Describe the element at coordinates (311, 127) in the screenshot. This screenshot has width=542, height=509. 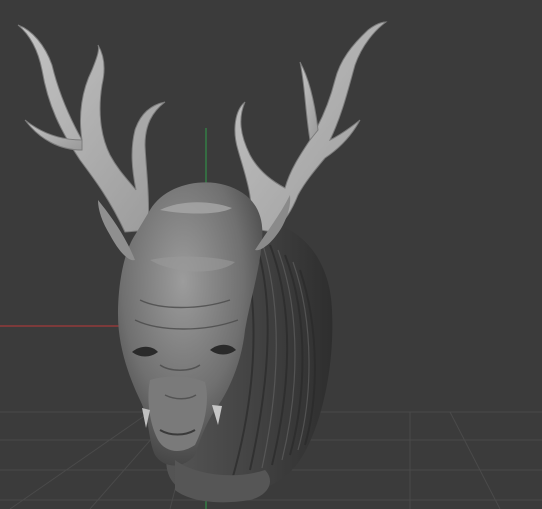
I see `right-antler` at that location.